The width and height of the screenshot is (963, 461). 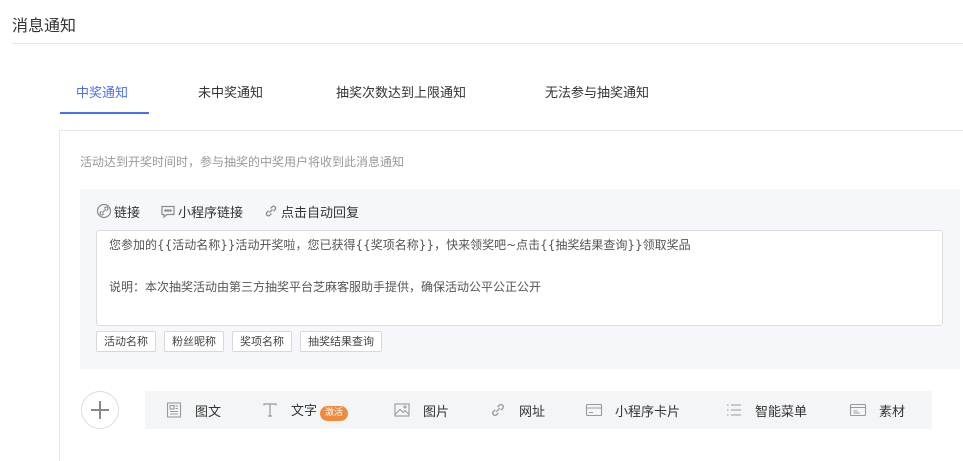 I want to click on page-title: 消息通知, so click(x=44, y=25).